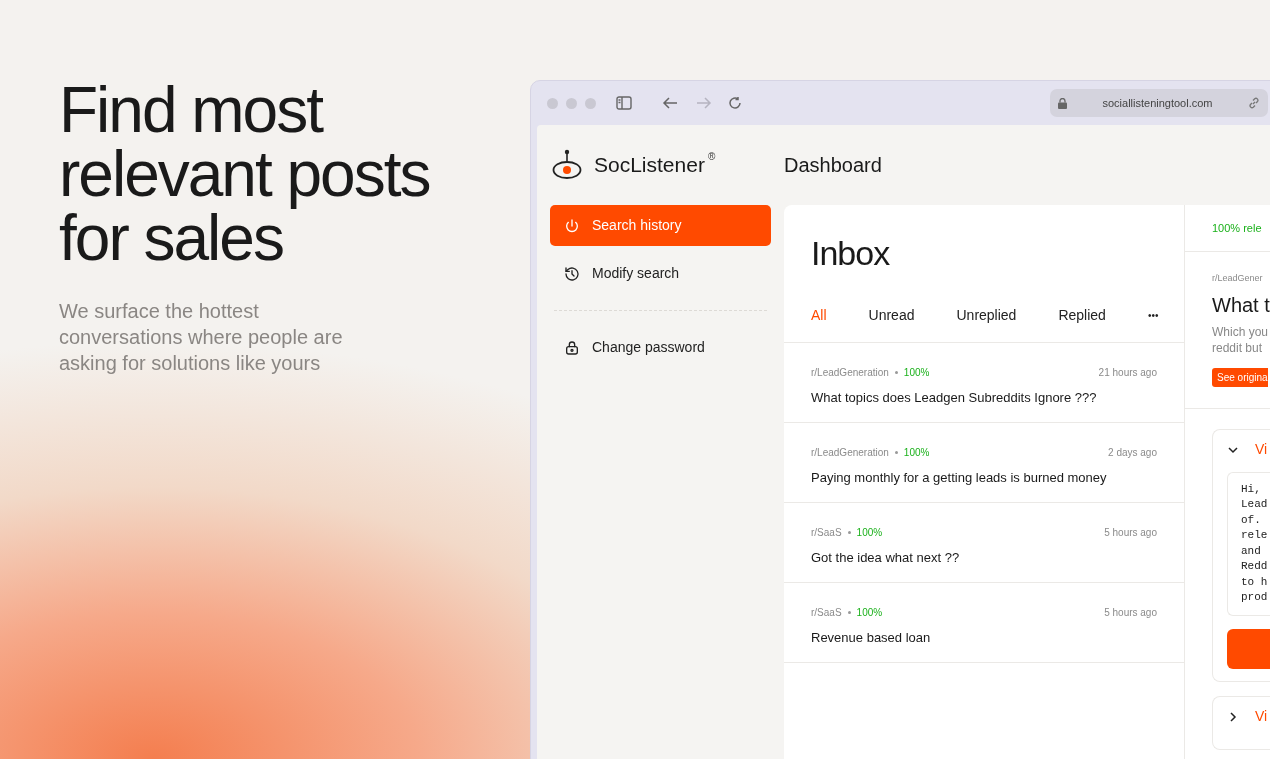 Image resolution: width=1270 pixels, height=759 pixels. I want to click on page-title: Dashboard, so click(833, 165).